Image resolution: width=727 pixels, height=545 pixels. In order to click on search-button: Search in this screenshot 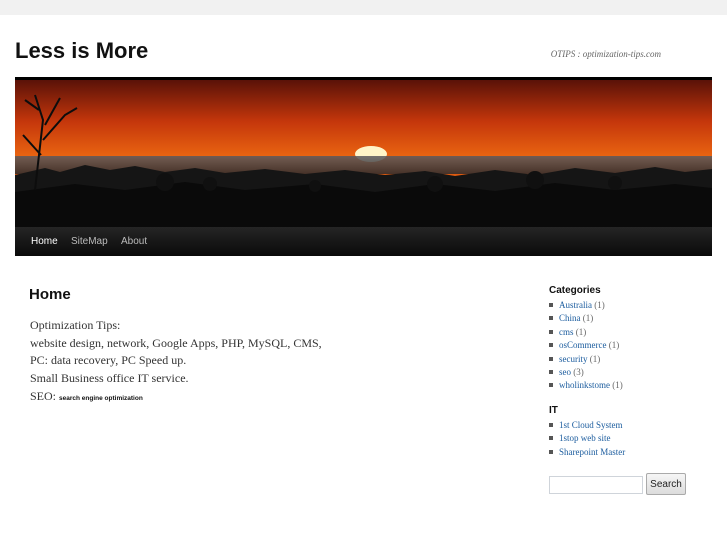, I will do `click(666, 484)`.